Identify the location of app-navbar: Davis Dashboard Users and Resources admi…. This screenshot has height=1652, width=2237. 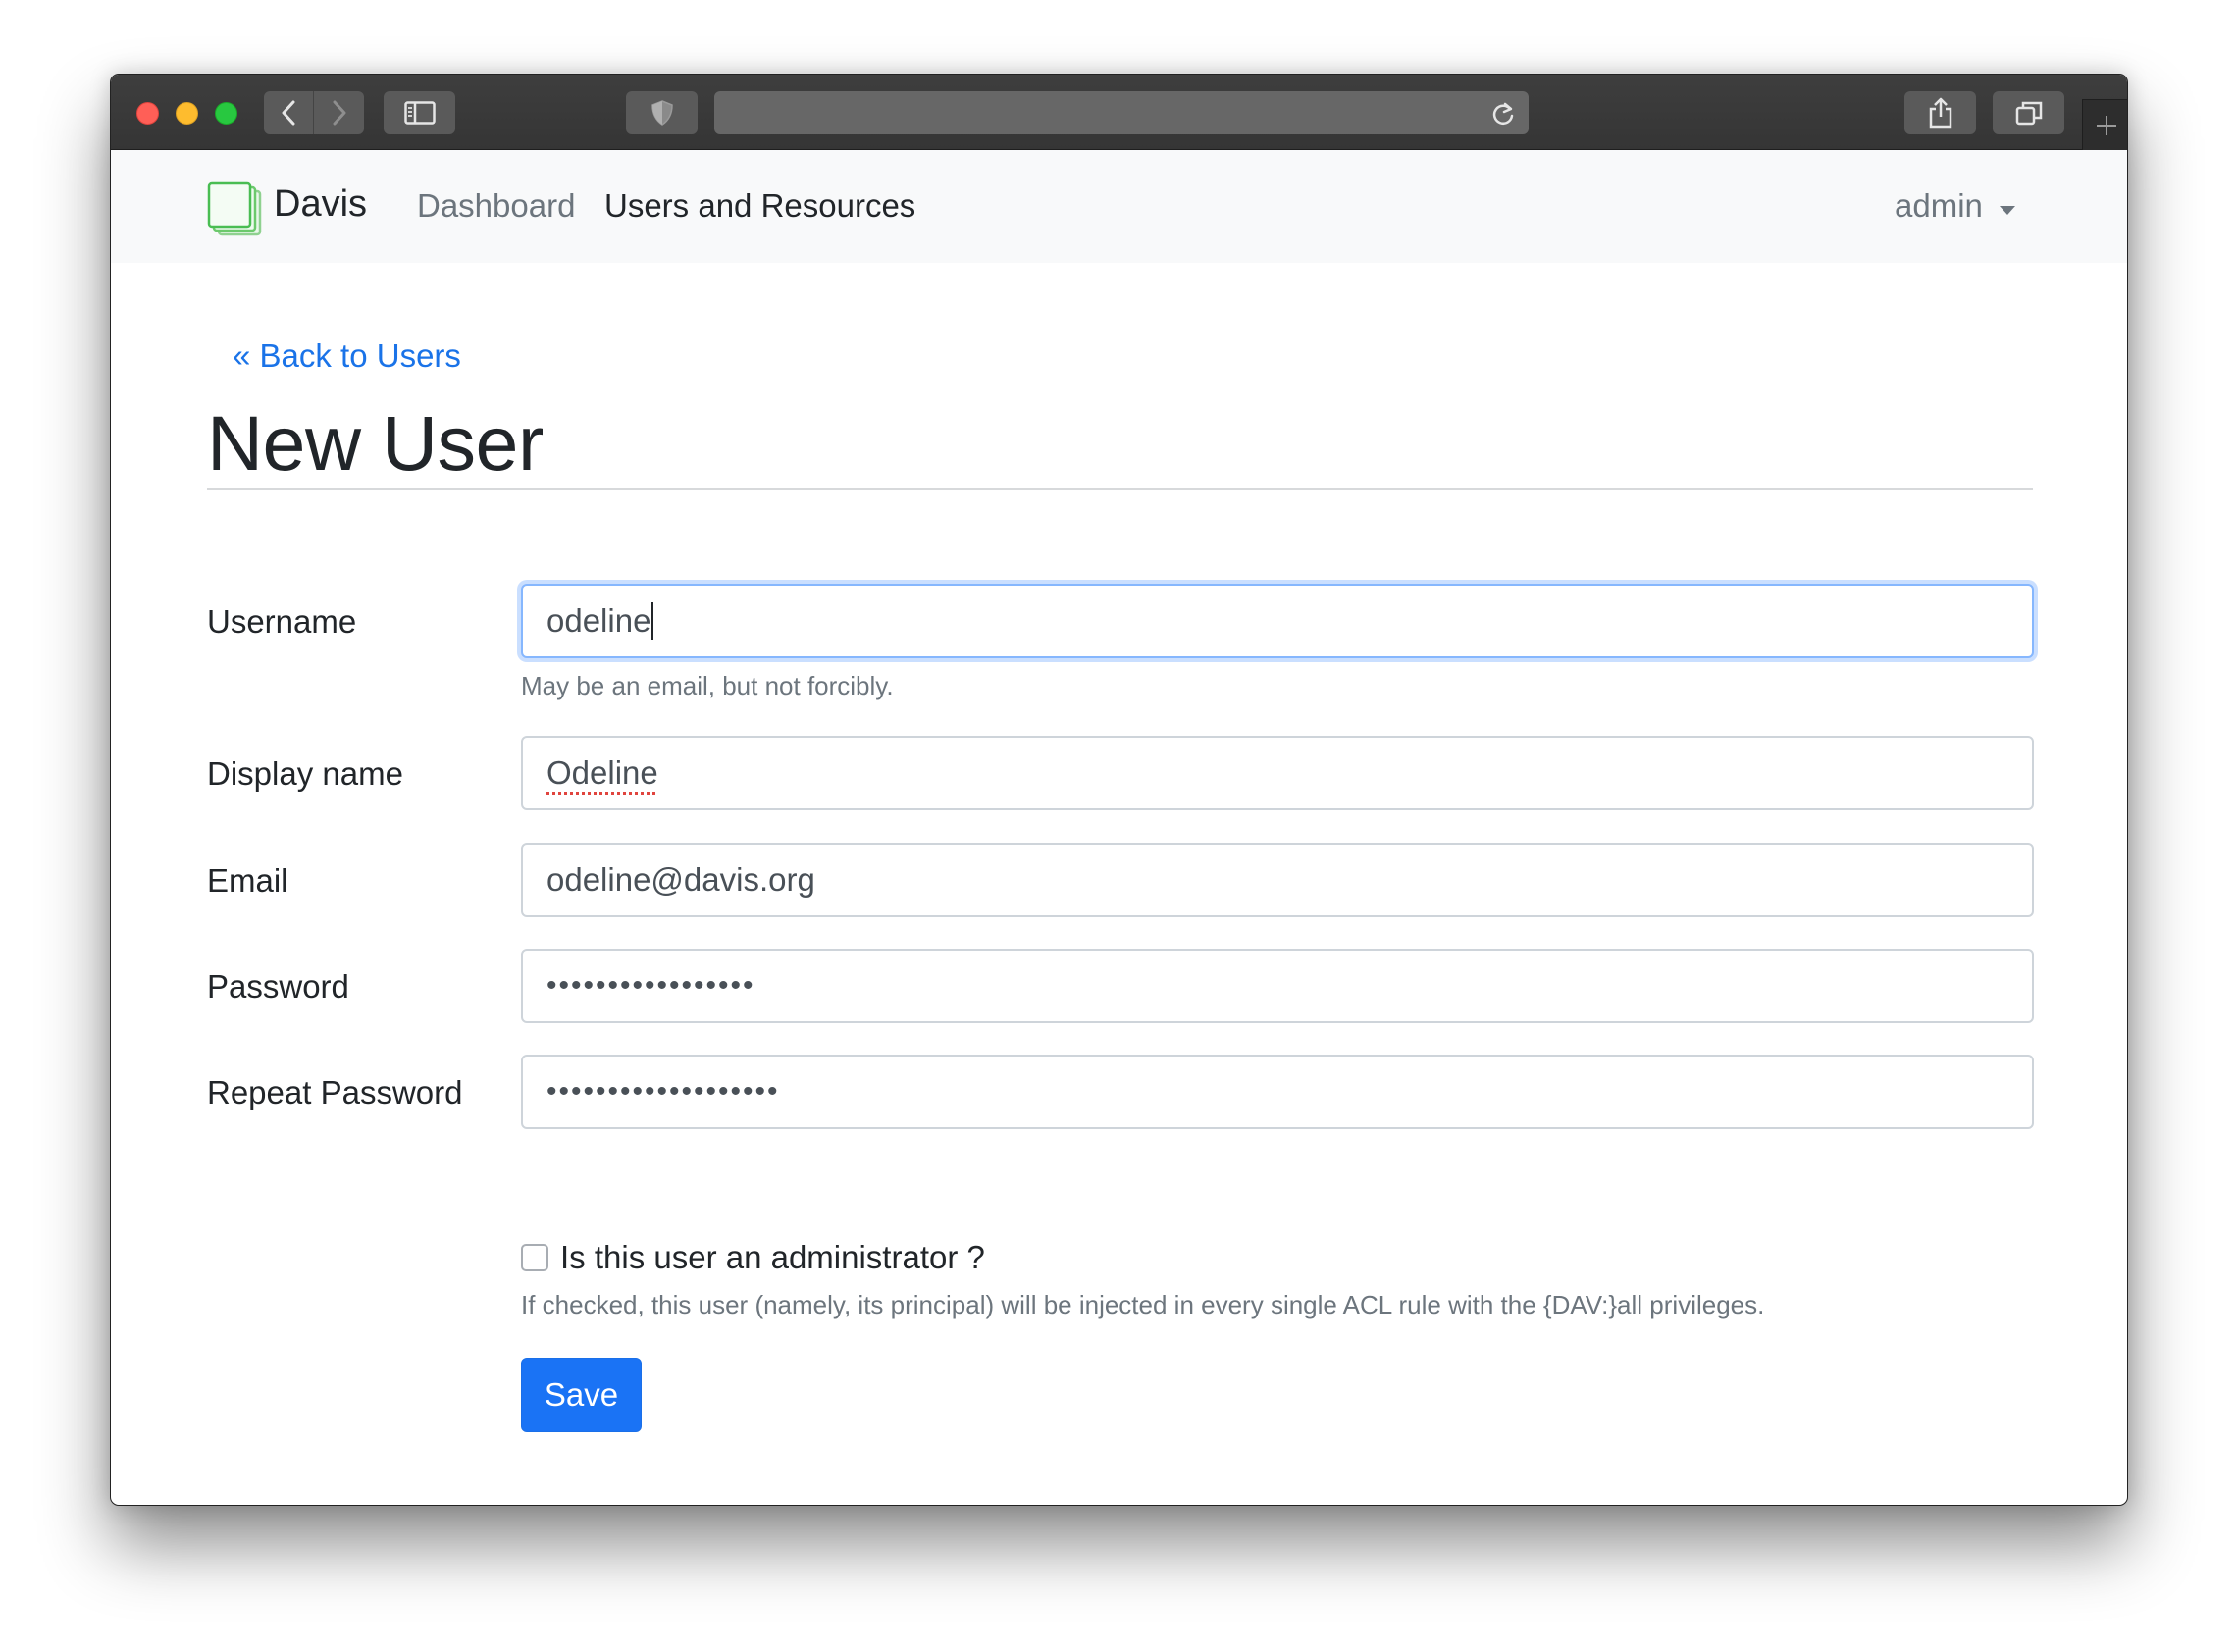
(1119, 206).